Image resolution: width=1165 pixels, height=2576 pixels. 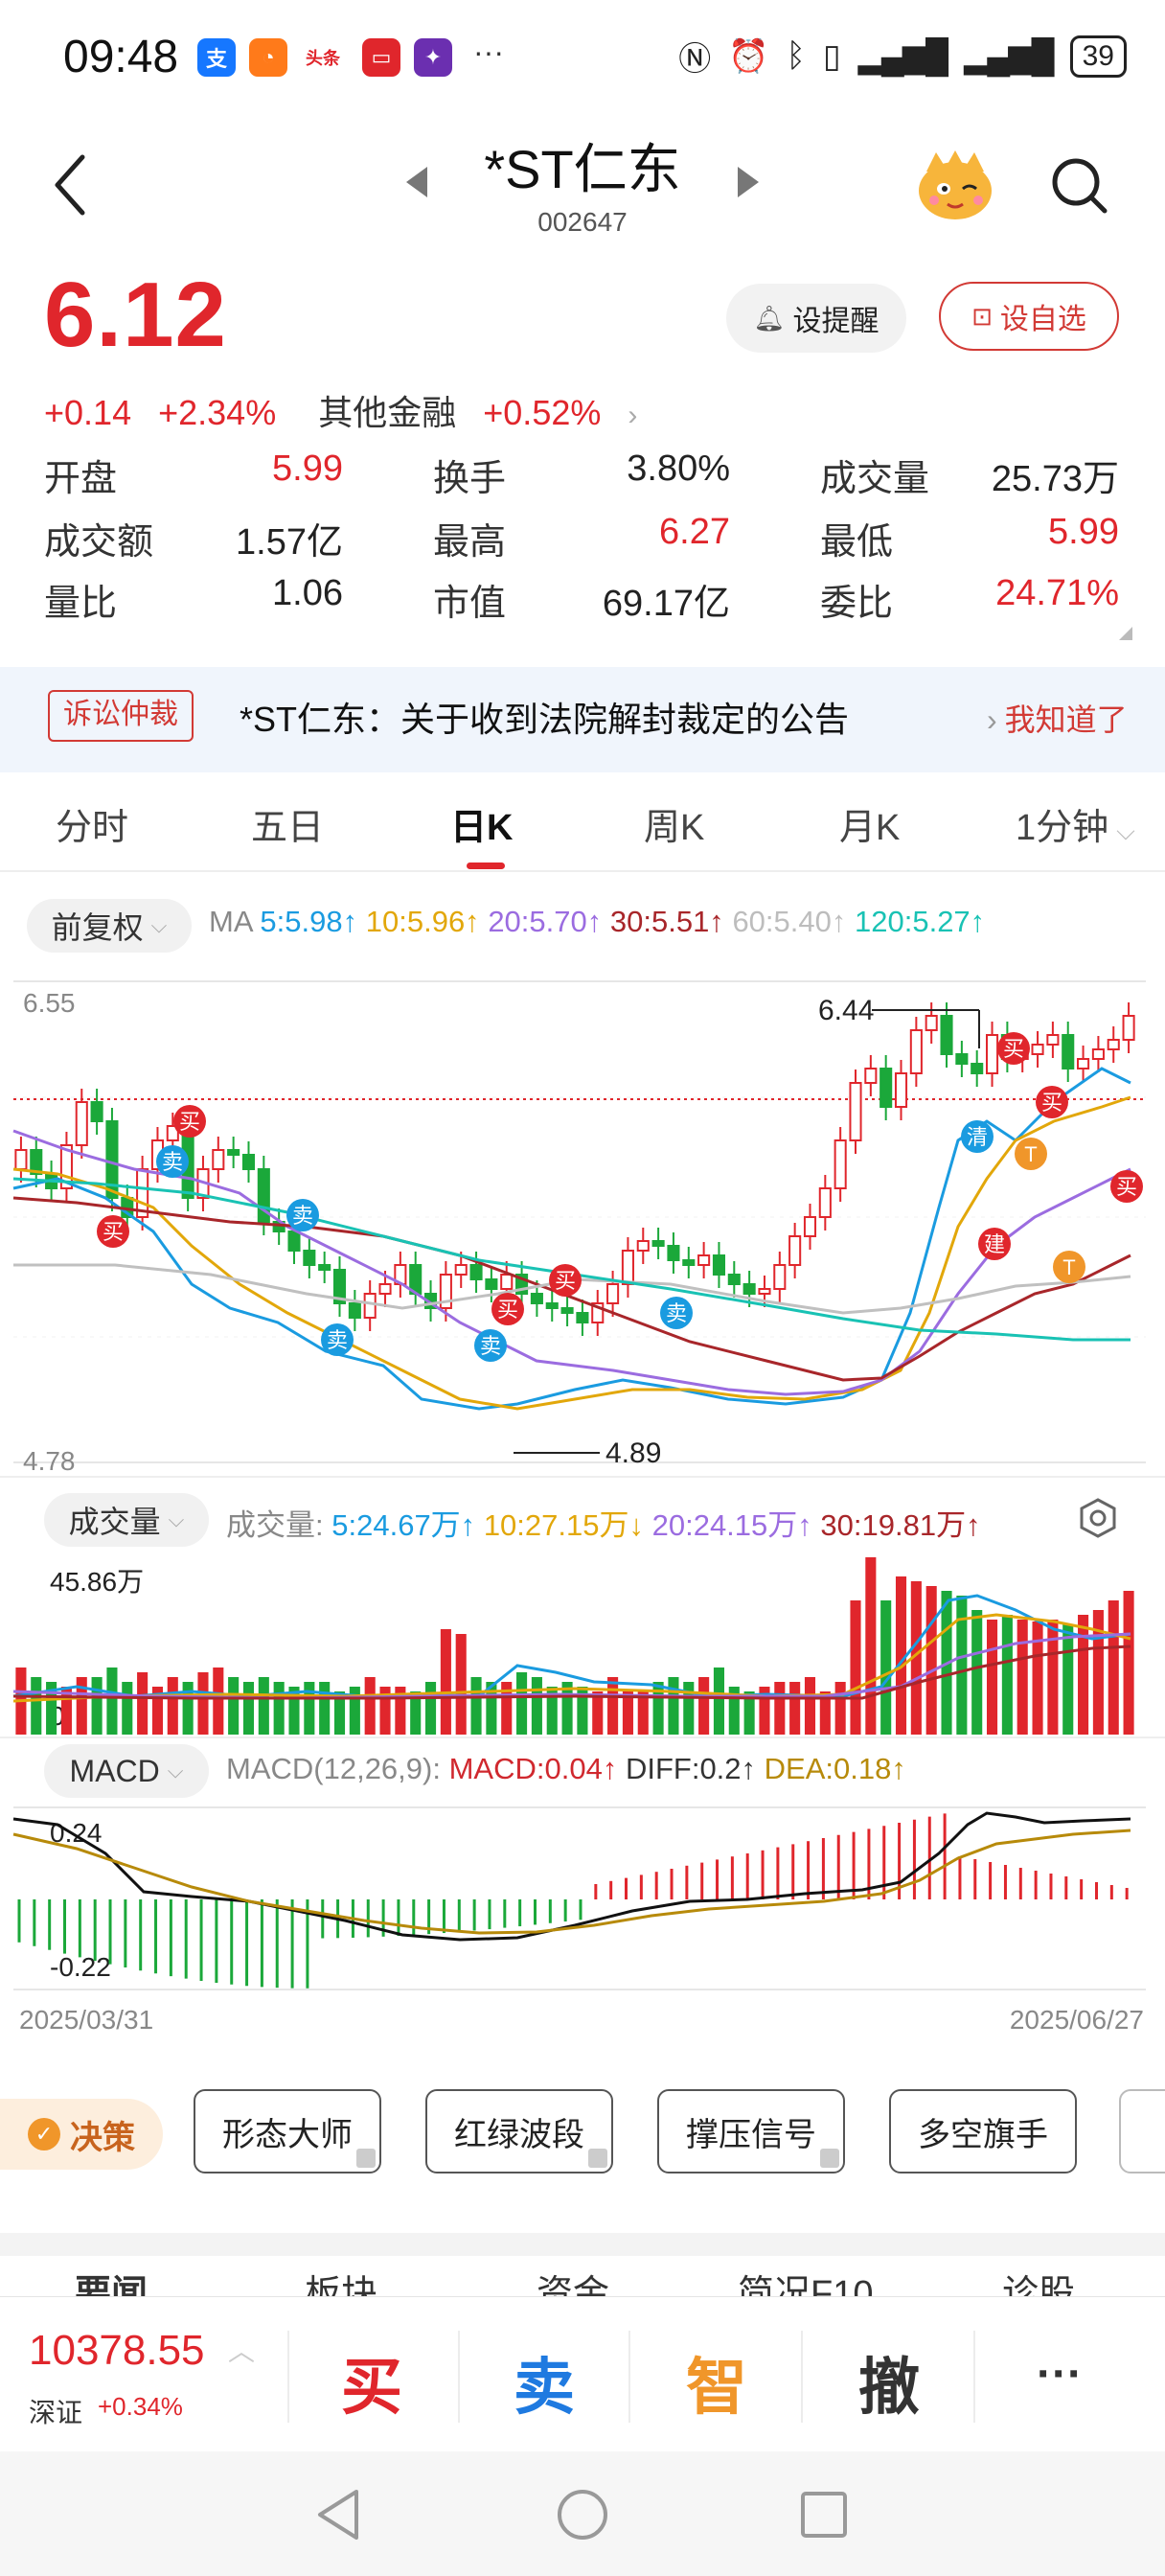 What do you see at coordinates (717, 2382) in the screenshot?
I see `smart-button: 智` at bounding box center [717, 2382].